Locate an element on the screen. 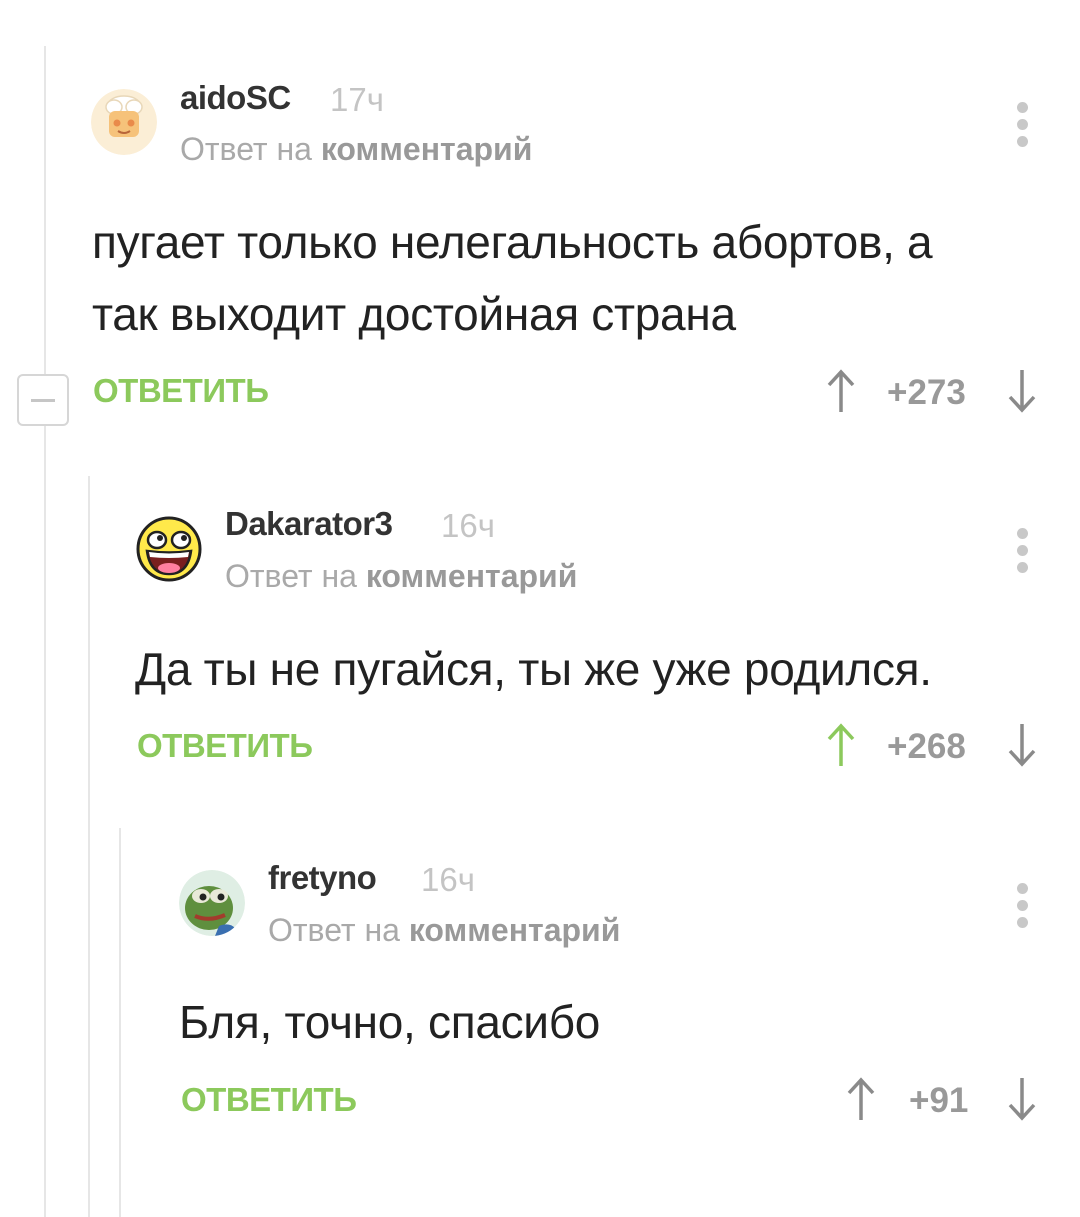 This screenshot has height=1217, width=1080. pepe-frog-avatar is located at coordinates (212, 903).